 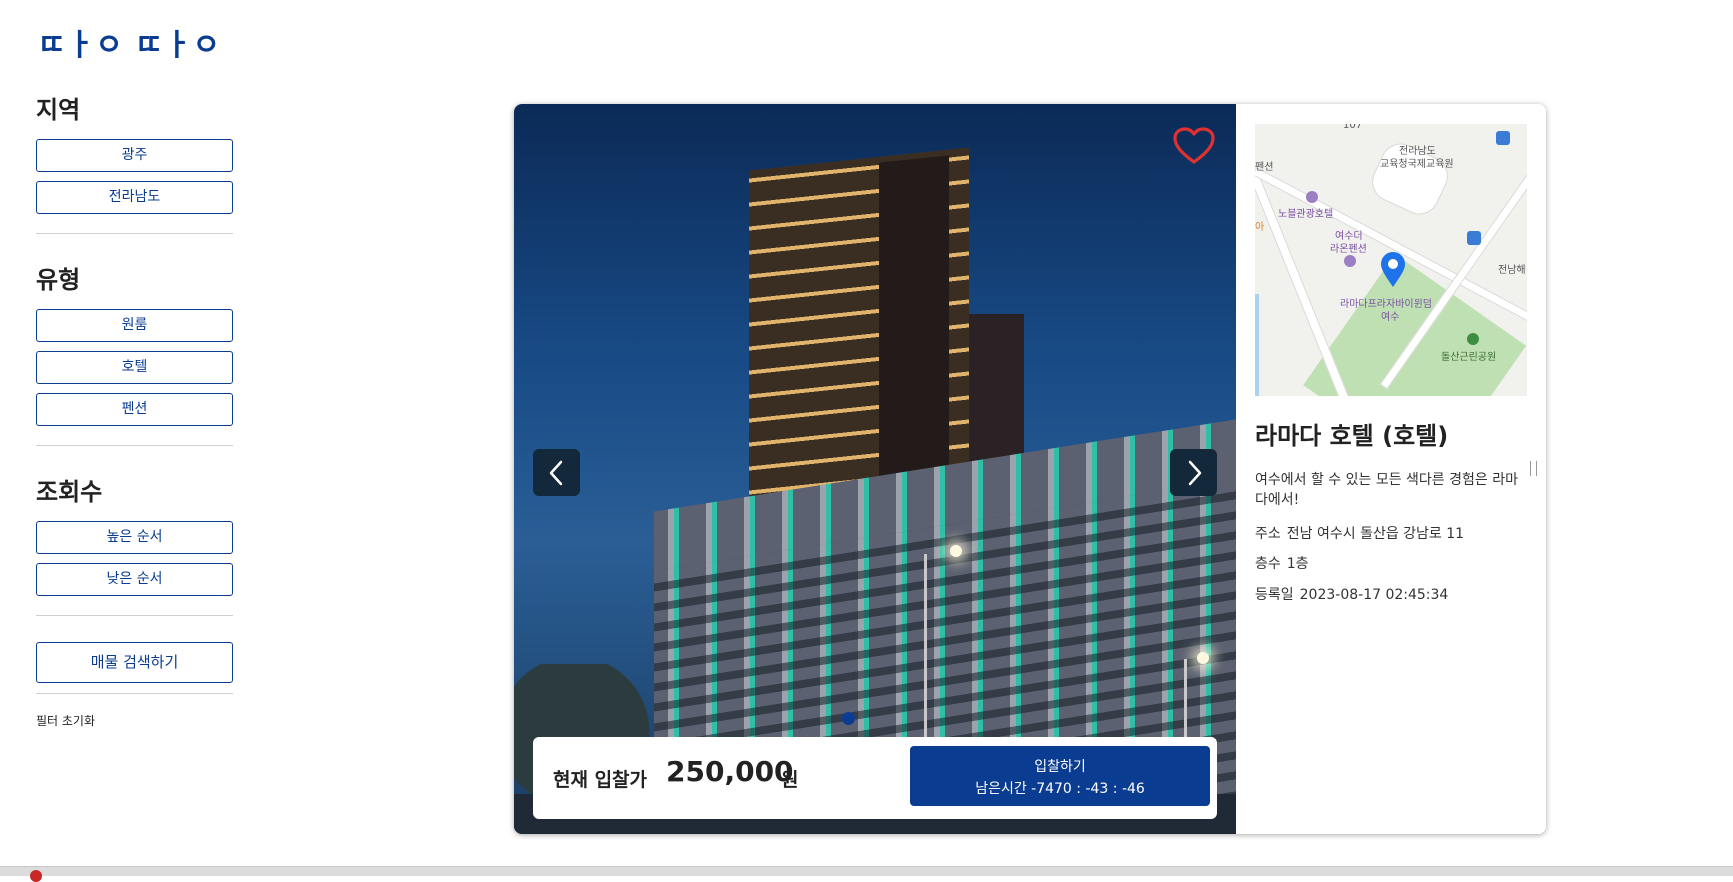 I want to click on reset-filter-link: 필터 초기화, so click(x=134, y=720).